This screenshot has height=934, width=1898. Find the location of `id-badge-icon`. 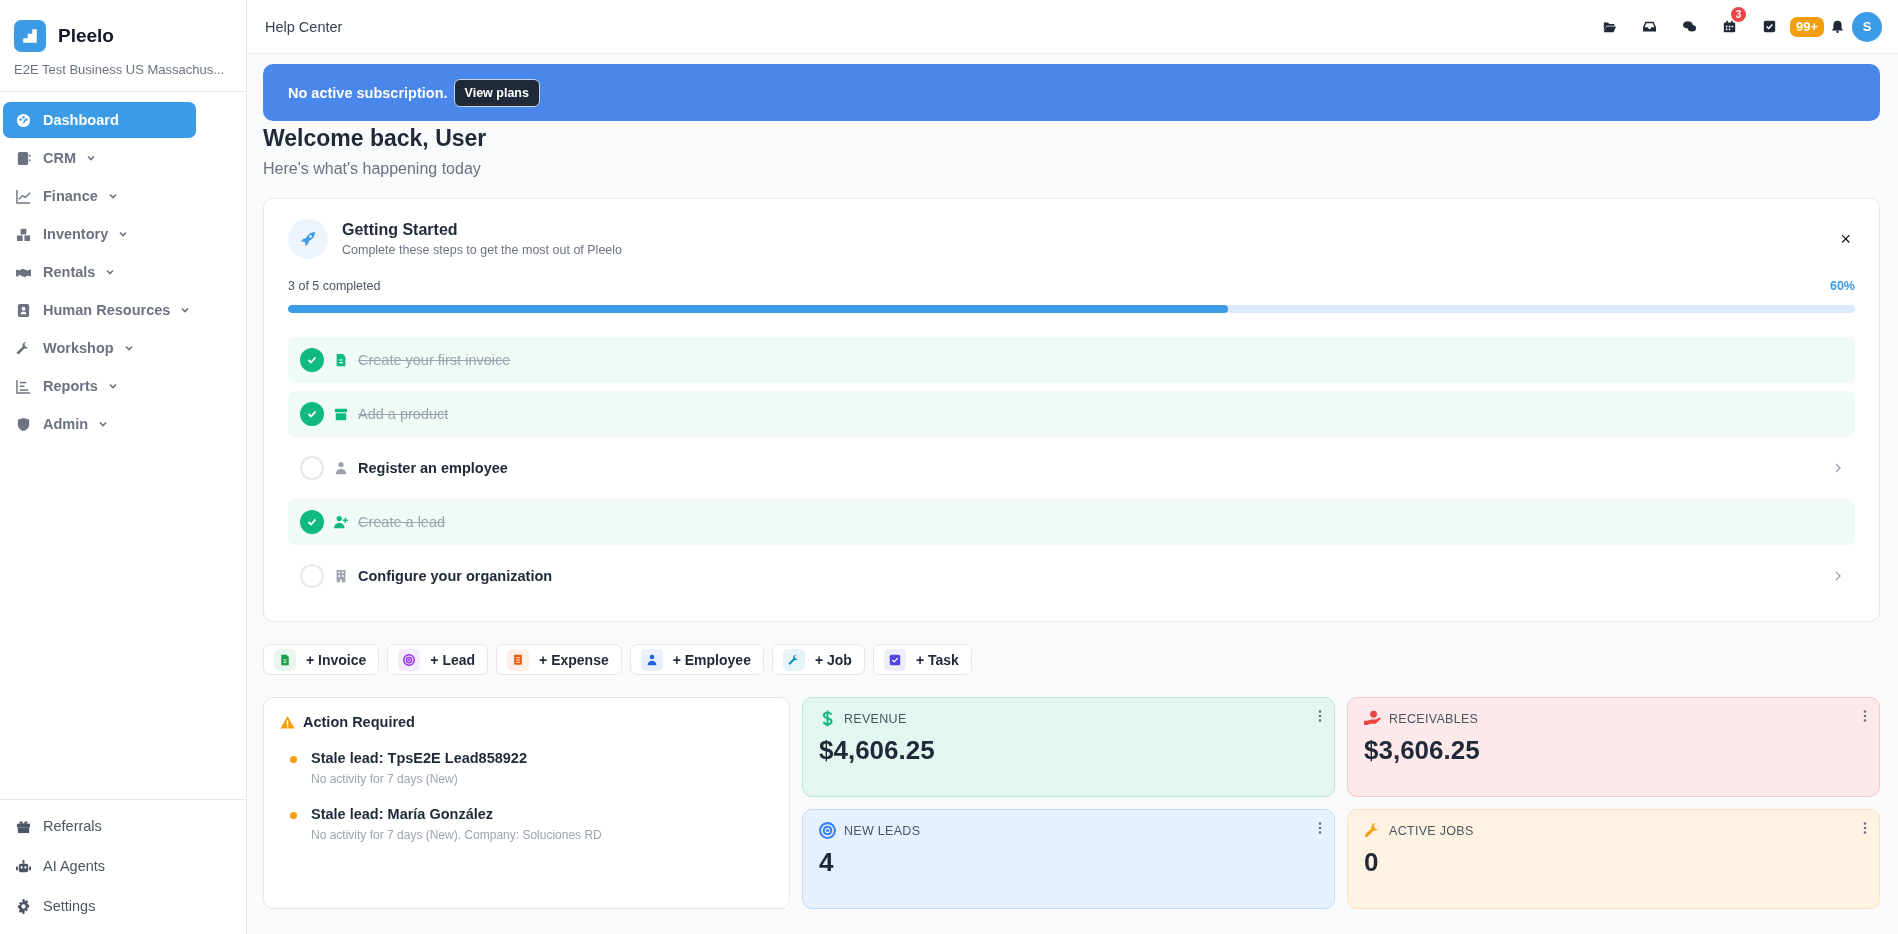

id-badge-icon is located at coordinates (23, 310).